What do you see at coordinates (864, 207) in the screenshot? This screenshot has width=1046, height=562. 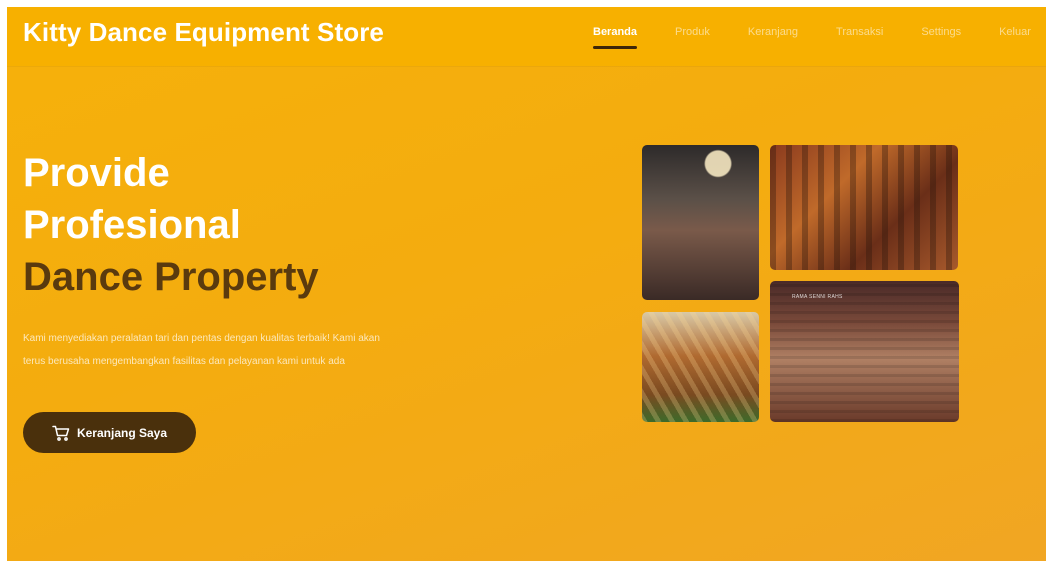 I see `photo-batik-fabrics` at bounding box center [864, 207].